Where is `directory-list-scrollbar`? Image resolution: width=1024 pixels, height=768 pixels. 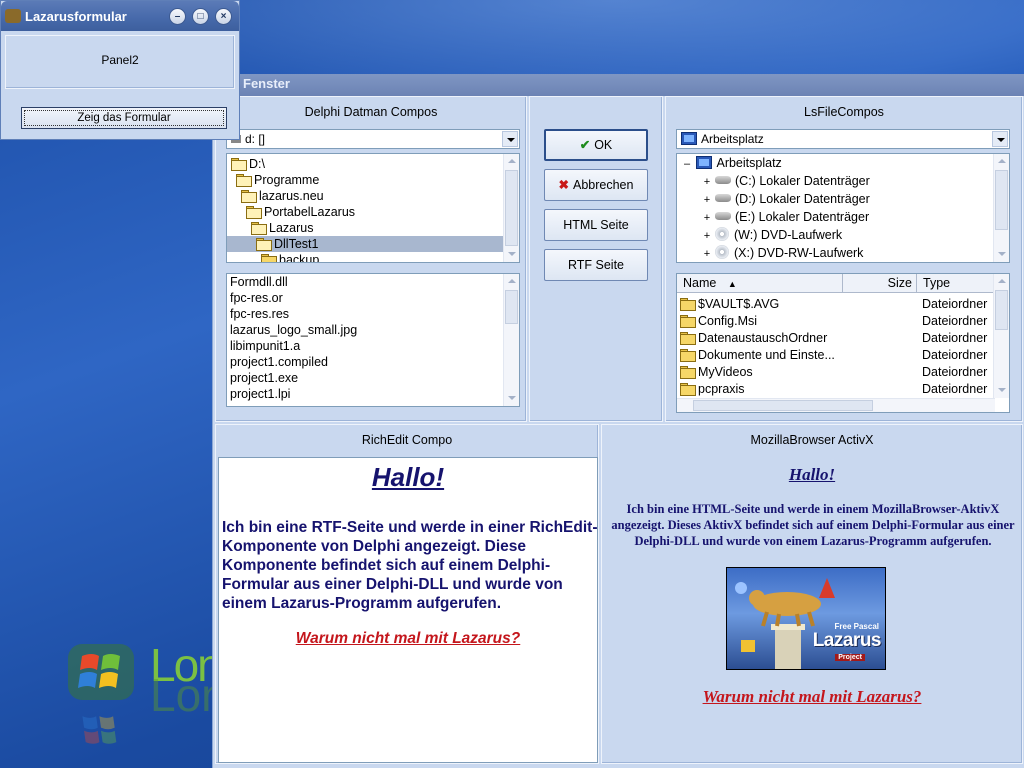 directory-list-scrollbar is located at coordinates (511, 208).